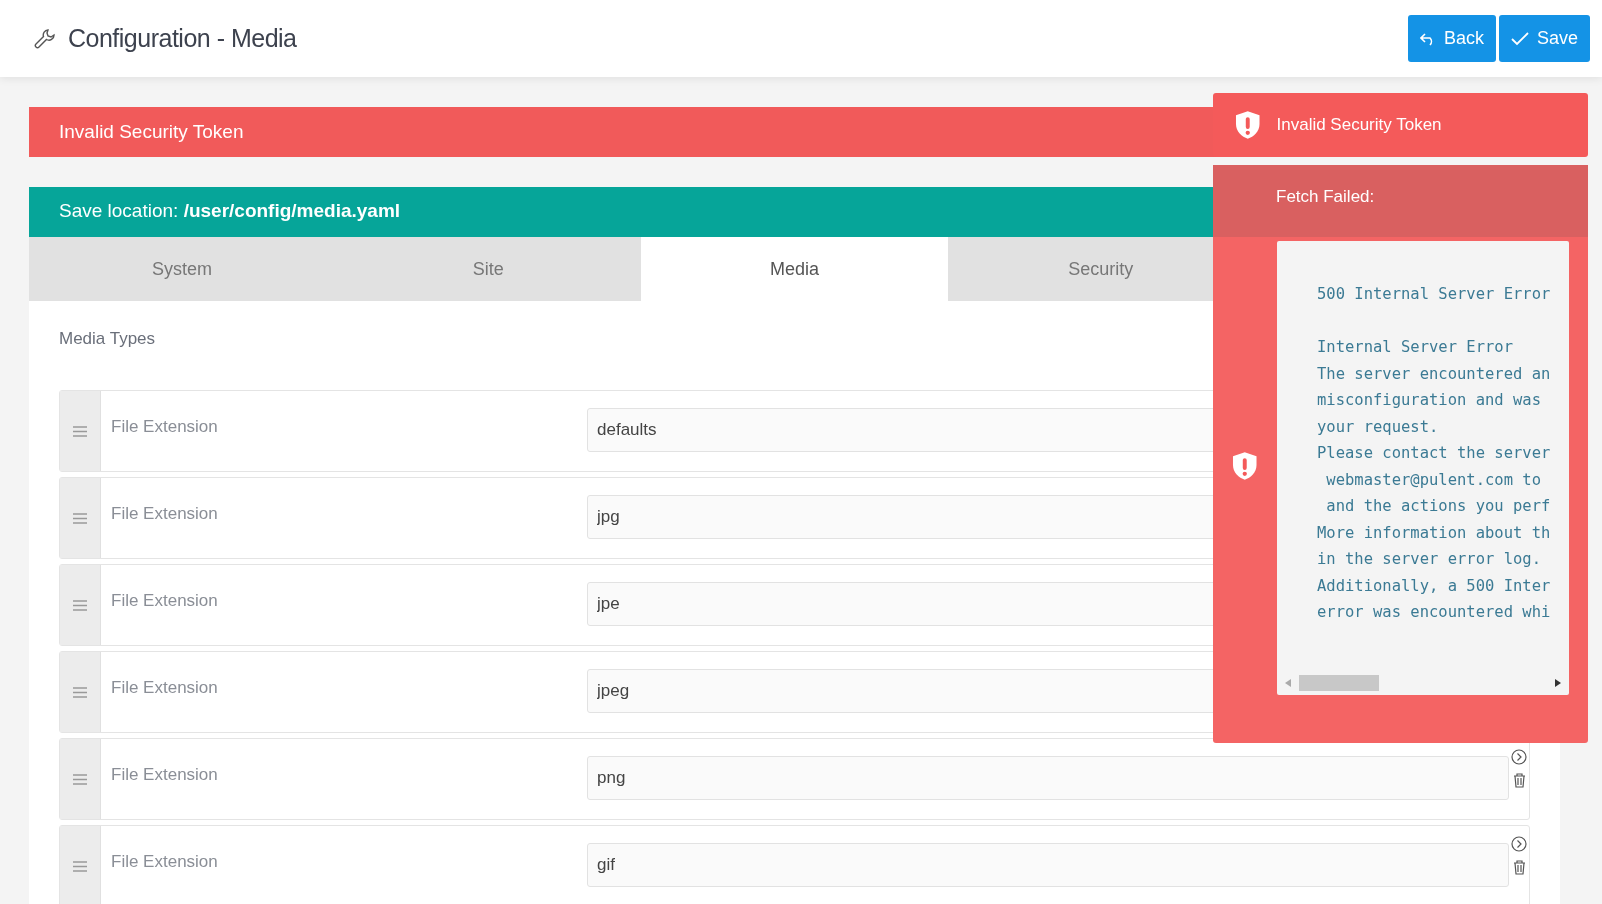  I want to click on input-field: png, so click(1048, 778).